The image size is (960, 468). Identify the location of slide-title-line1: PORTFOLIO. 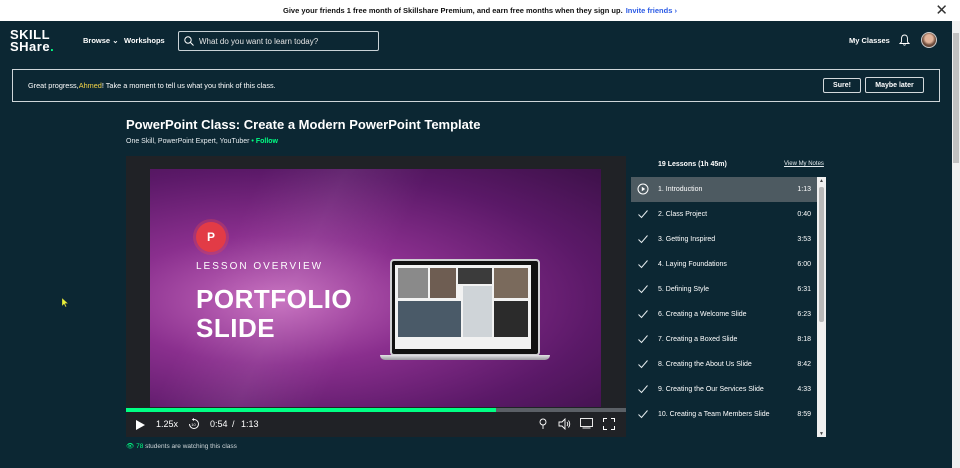
(274, 299).